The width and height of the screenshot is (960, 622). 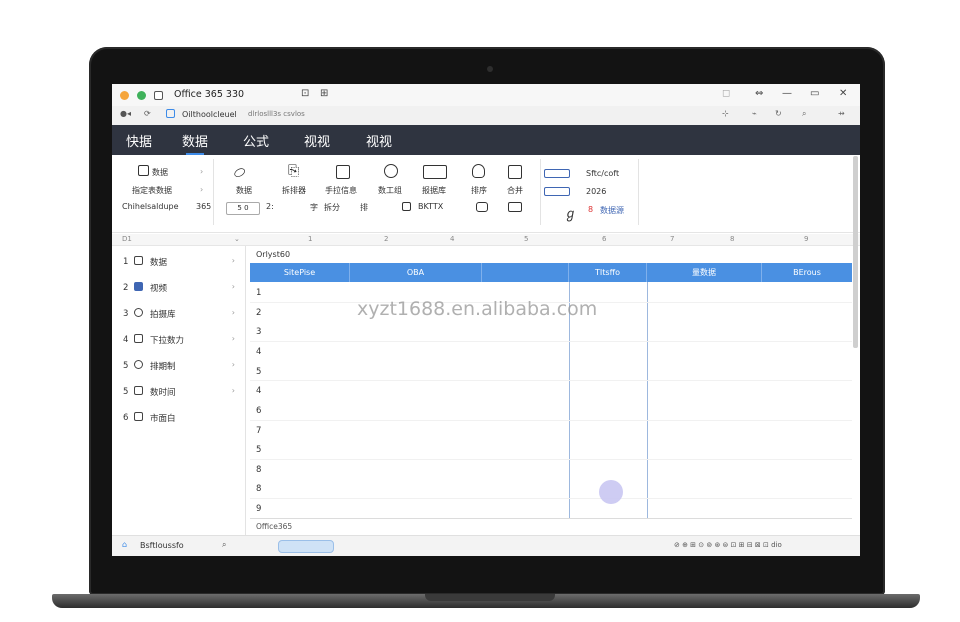 I want to click on col-header: 8, so click(x=732, y=239).